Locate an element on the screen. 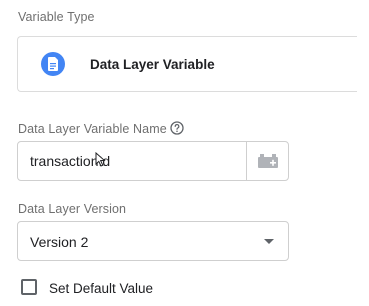  version-select: Version 2 is located at coordinates (153, 241).